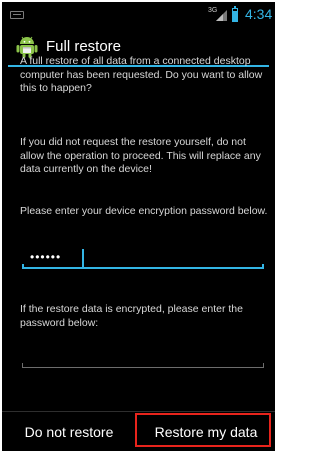 The height and width of the screenshot is (453, 320). I want to click on battery-icon, so click(235, 14).